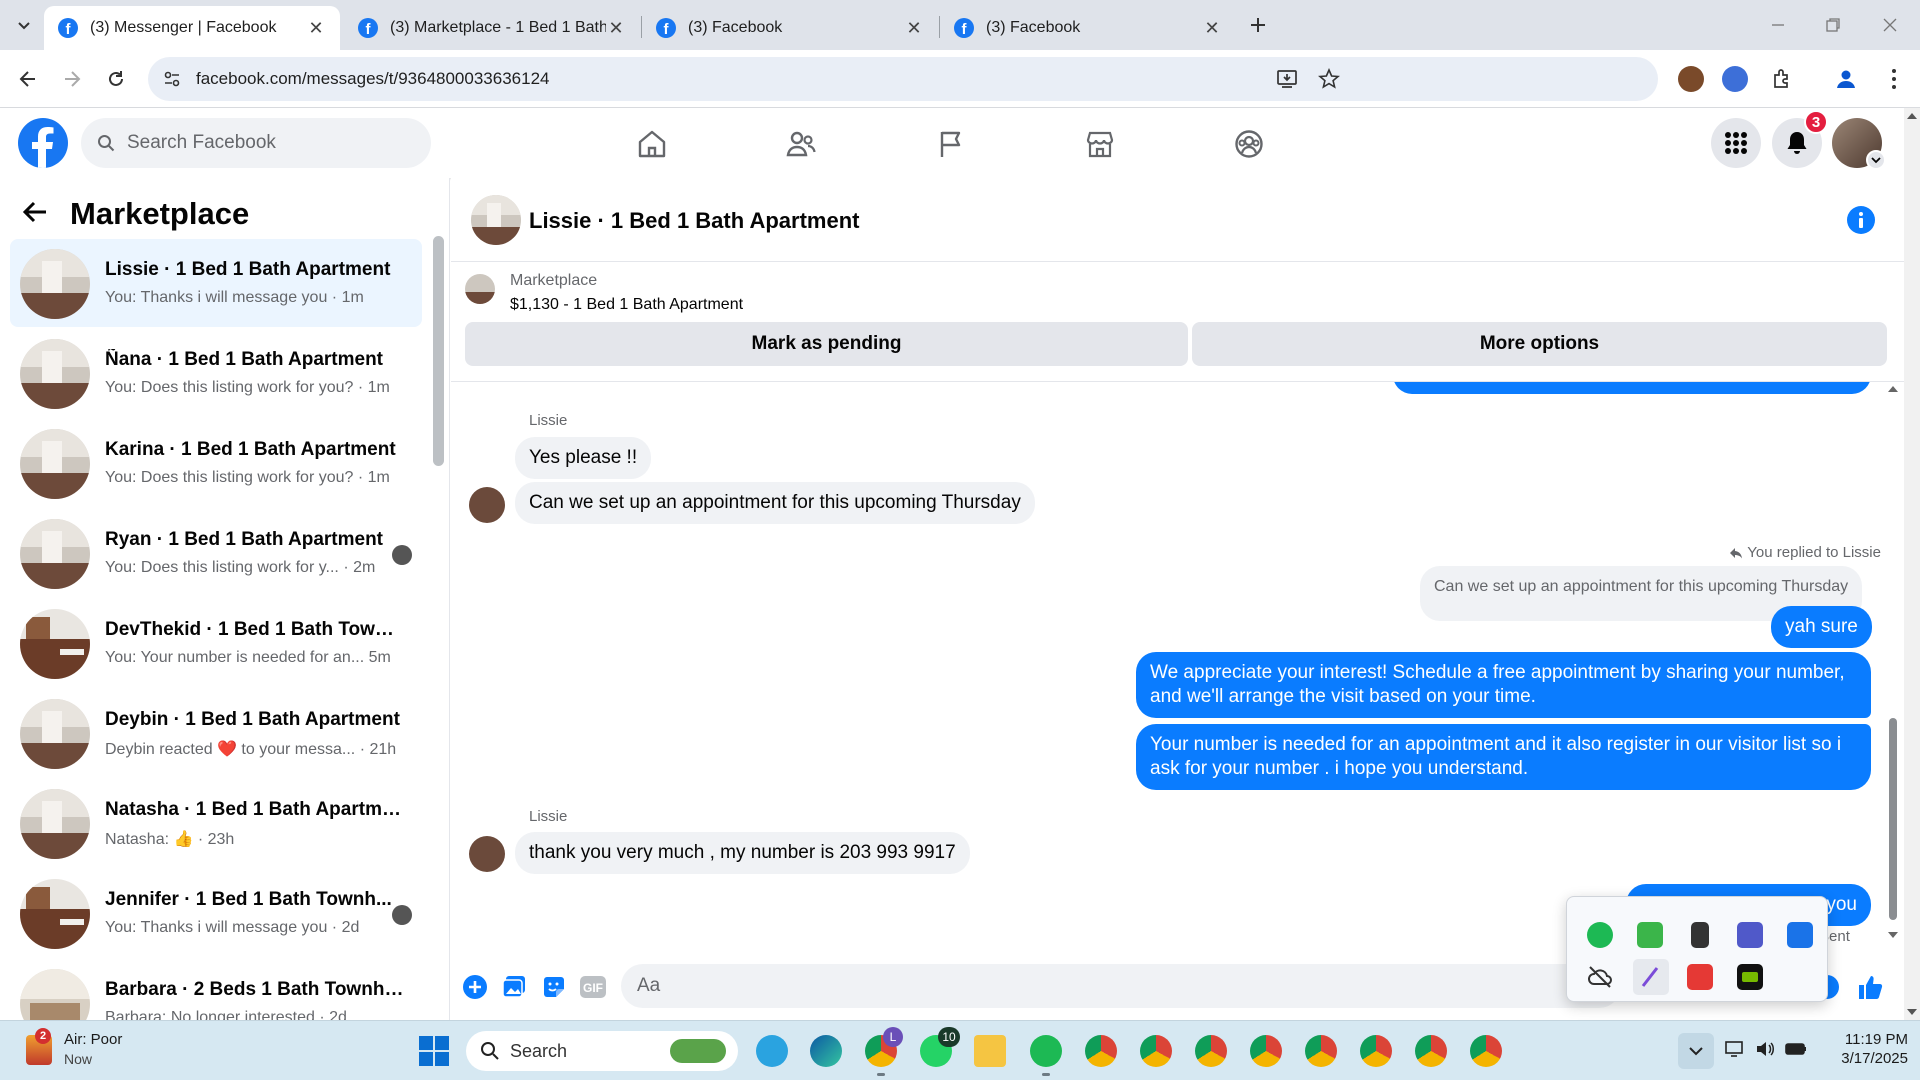 The image size is (1920, 1080). What do you see at coordinates (1859, 144) in the screenshot?
I see `account-avatar` at bounding box center [1859, 144].